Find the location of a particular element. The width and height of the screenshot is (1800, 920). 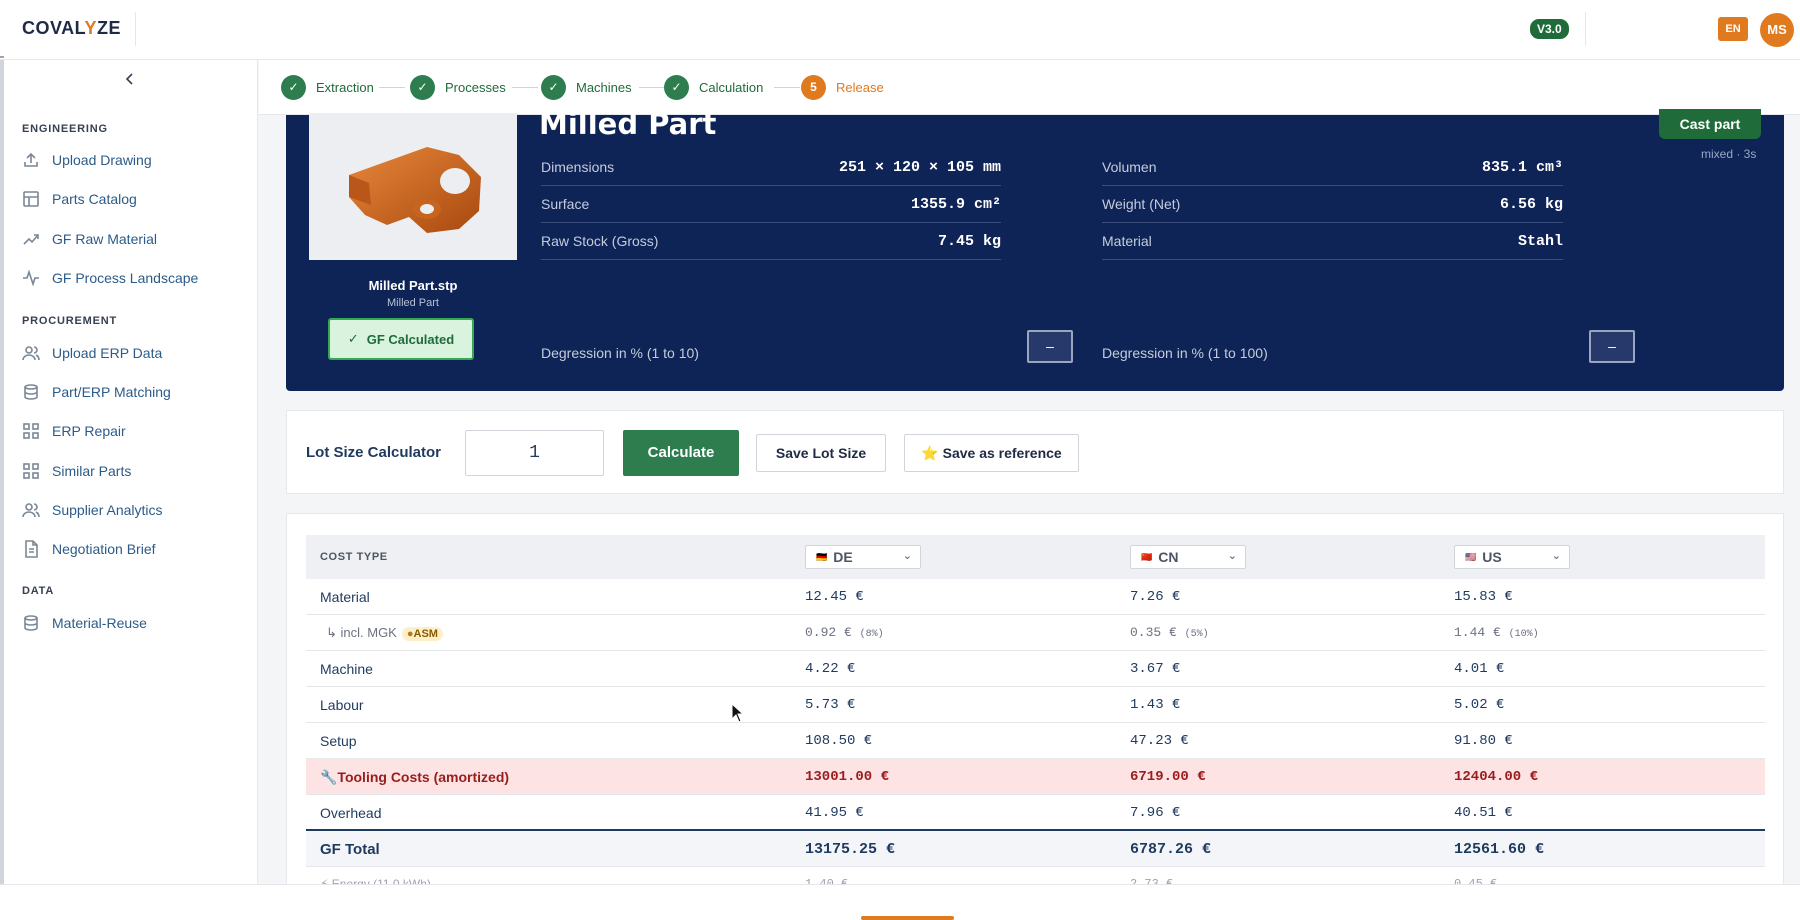

cell-cn: 6719.00 € is located at coordinates (1168, 777).